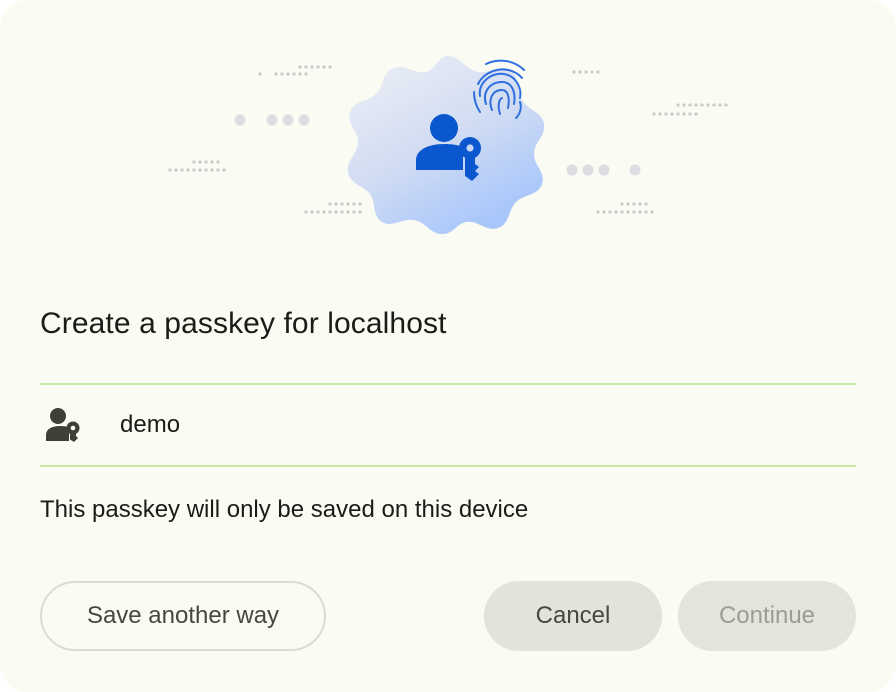 This screenshot has width=896, height=692. Describe the element at coordinates (448, 466) in the screenshot. I see `divider-bottom` at that location.